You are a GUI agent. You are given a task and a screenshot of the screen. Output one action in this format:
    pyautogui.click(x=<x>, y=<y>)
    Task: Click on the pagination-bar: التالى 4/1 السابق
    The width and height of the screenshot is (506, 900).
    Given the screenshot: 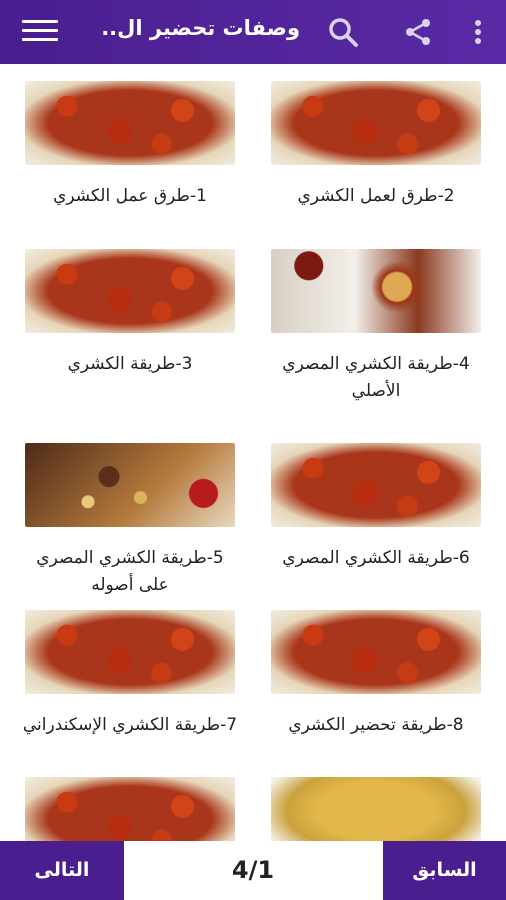 What is the action you would take?
    pyautogui.click(x=253, y=870)
    